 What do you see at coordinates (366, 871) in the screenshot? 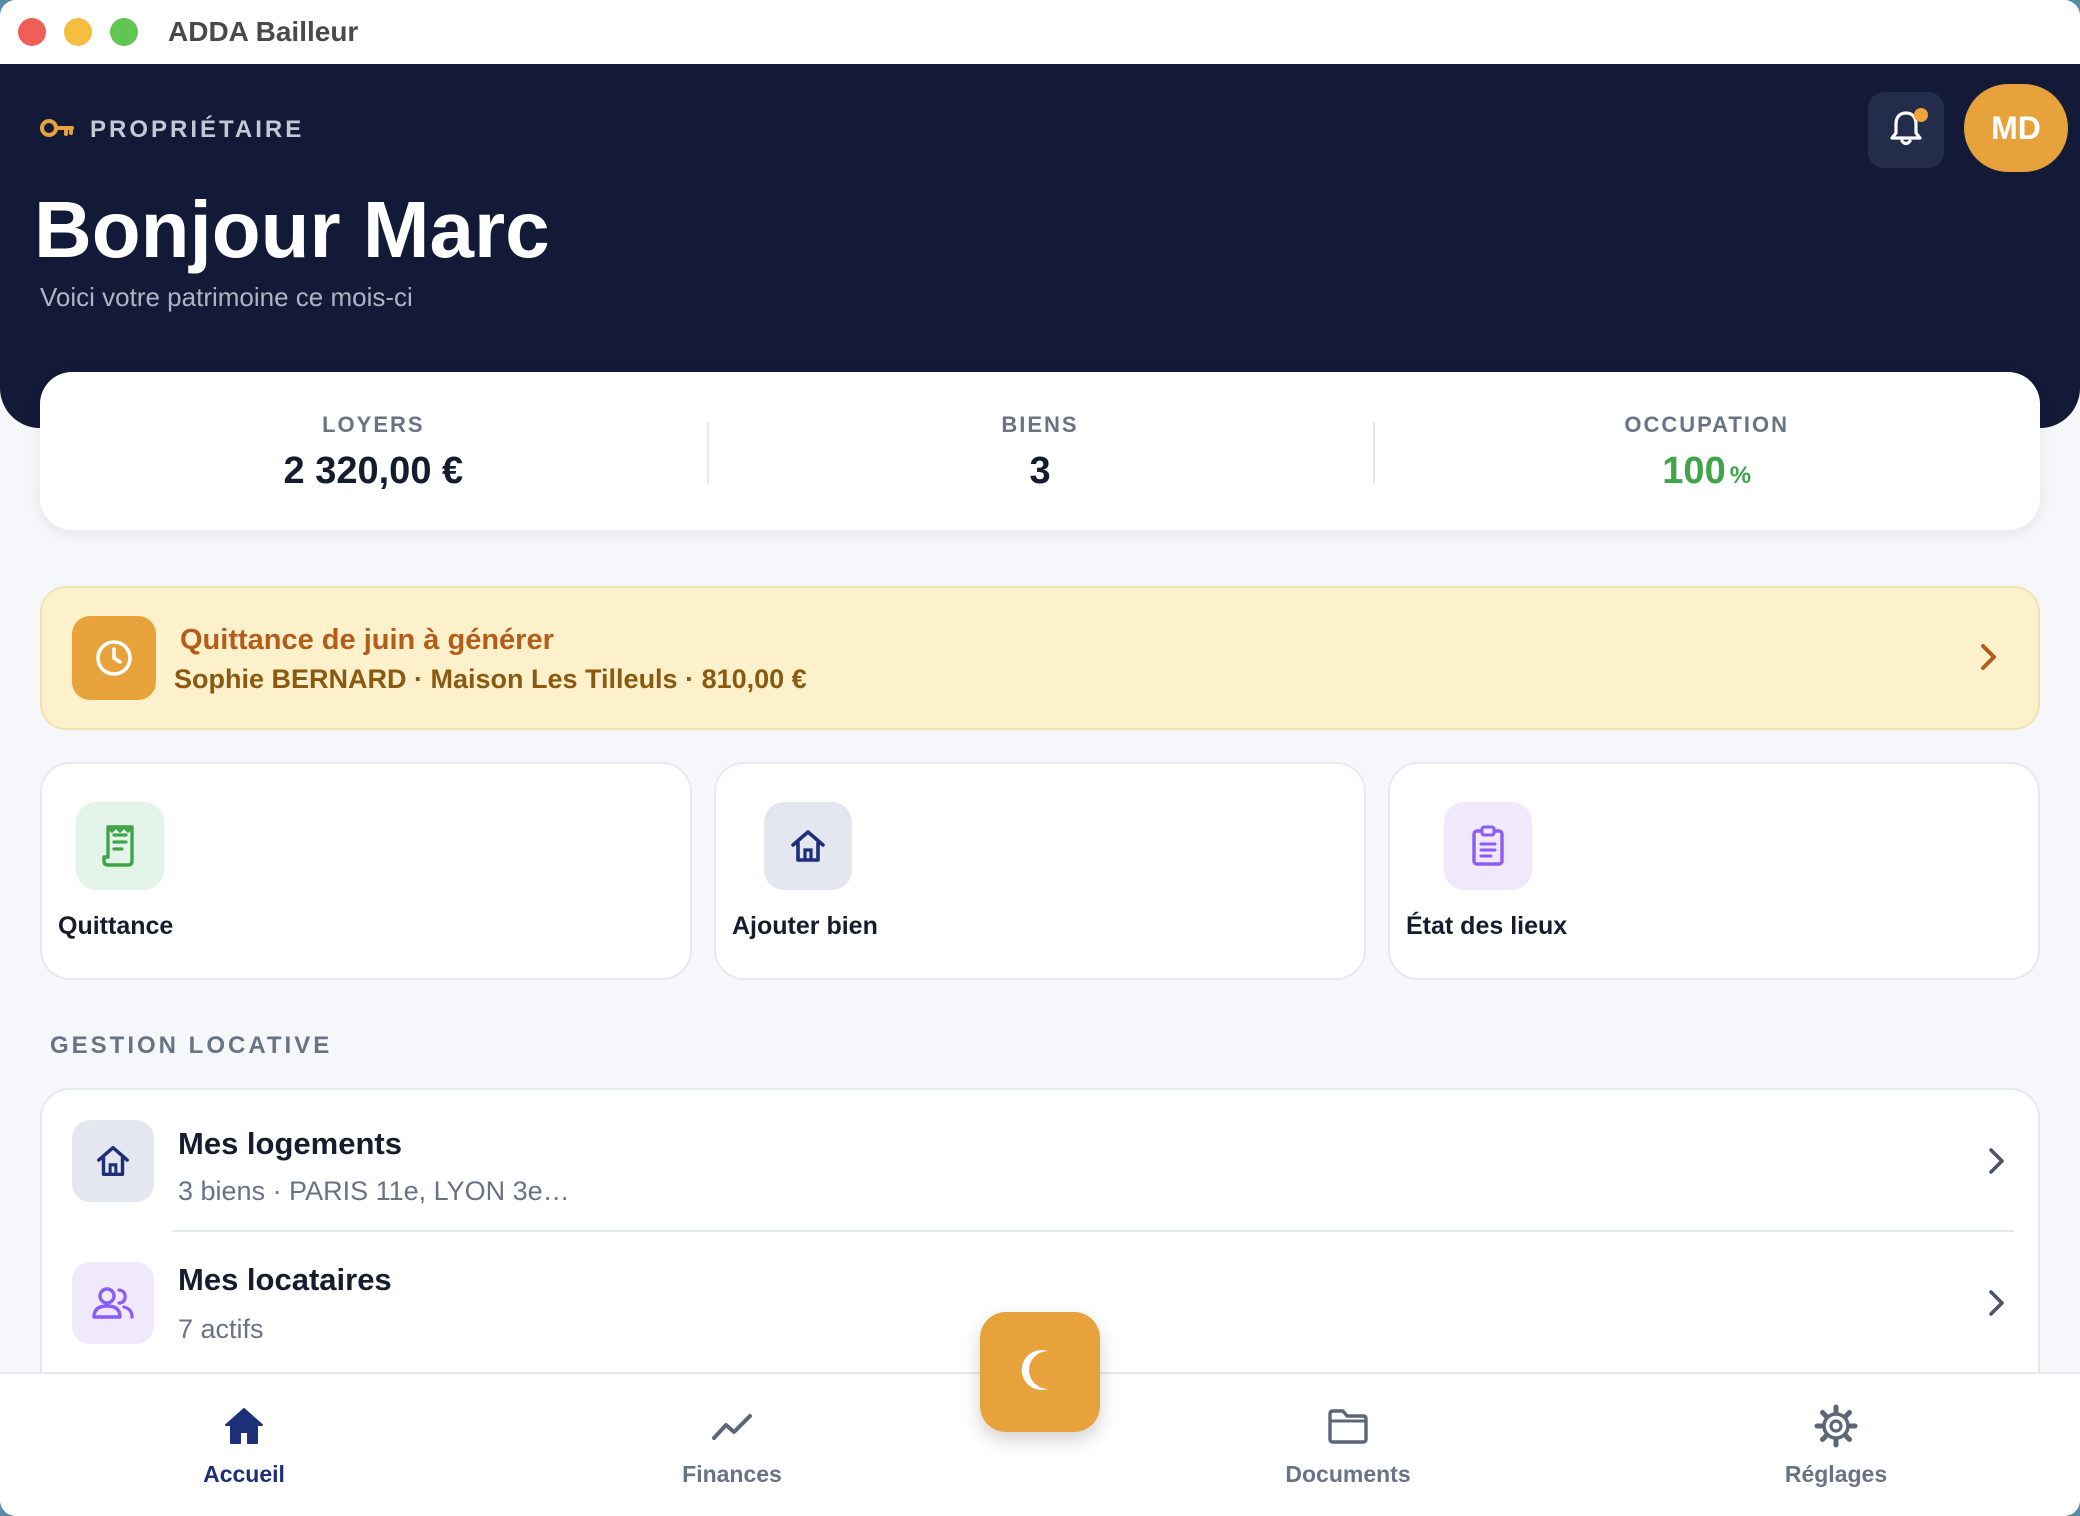
I see `action-receipt-button: Quittance` at bounding box center [366, 871].